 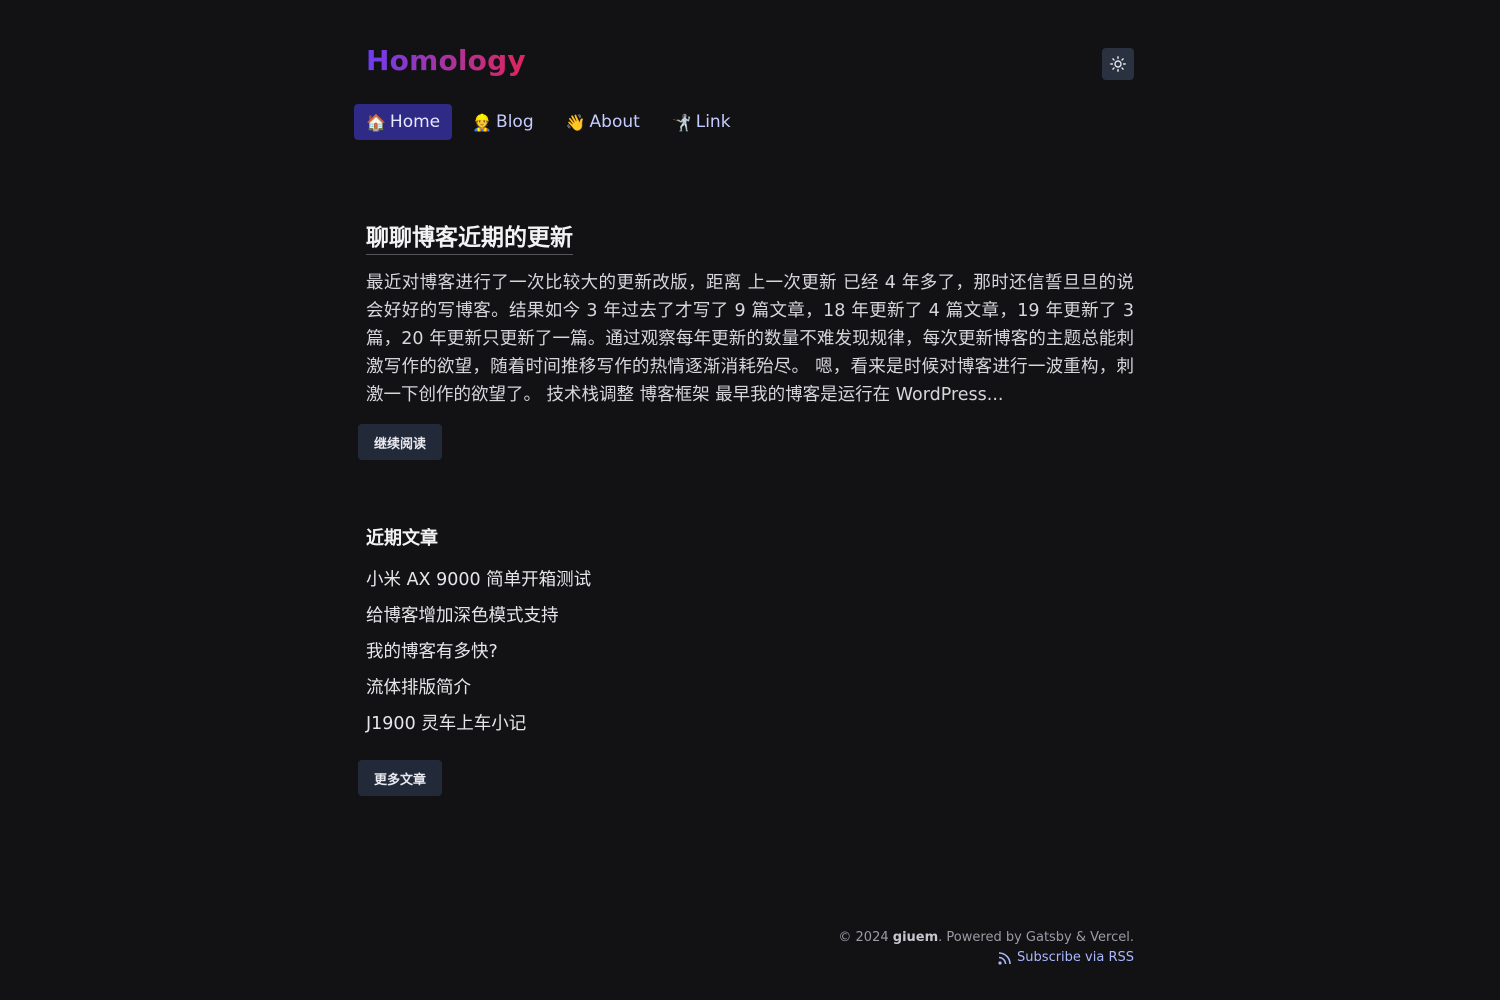 I want to click on sun-icon, so click(x=1118, y=64).